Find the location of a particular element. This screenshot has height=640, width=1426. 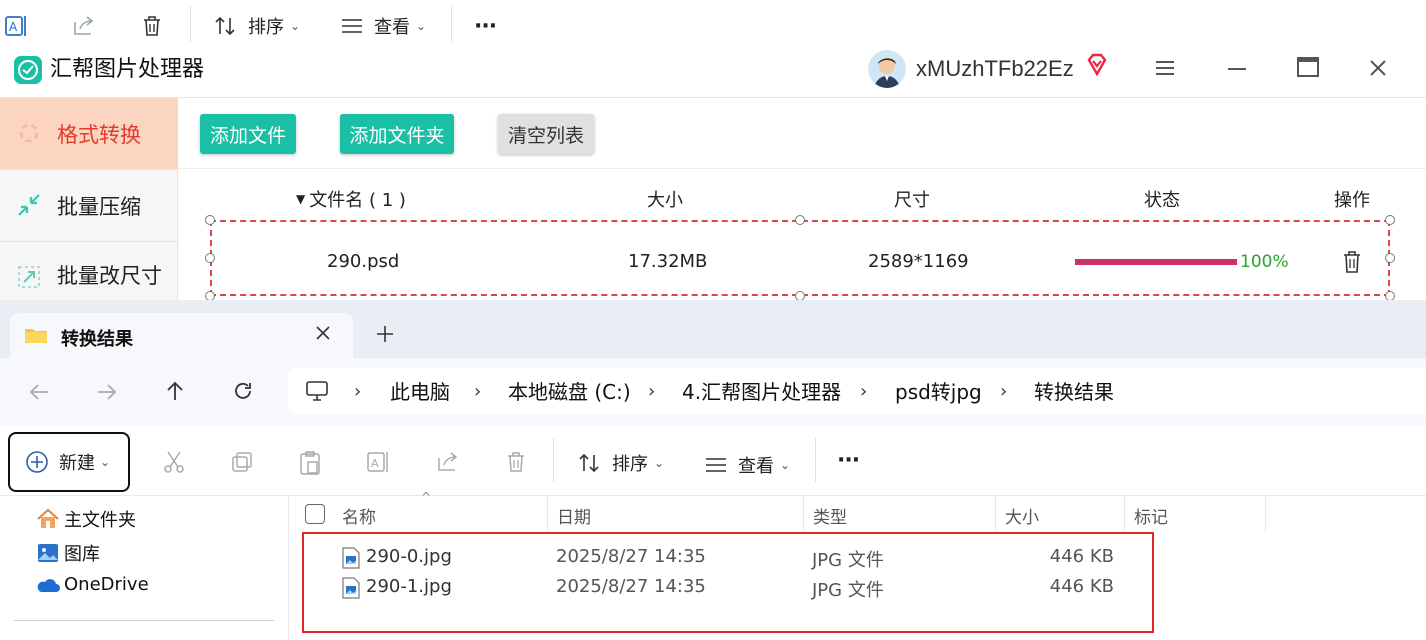

column-header-name: 名称 is located at coordinates (359, 515).